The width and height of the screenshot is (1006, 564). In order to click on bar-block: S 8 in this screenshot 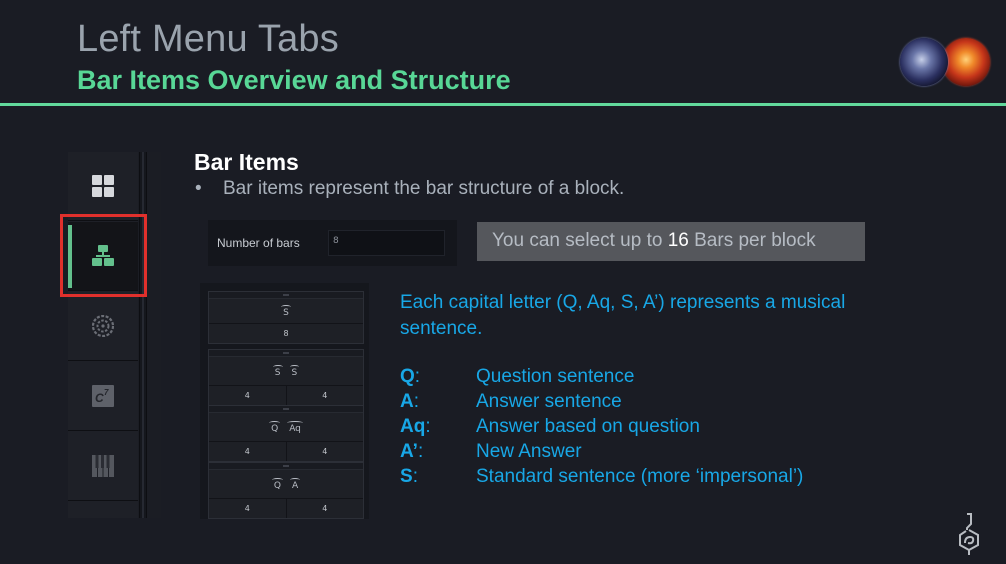, I will do `click(286, 317)`.